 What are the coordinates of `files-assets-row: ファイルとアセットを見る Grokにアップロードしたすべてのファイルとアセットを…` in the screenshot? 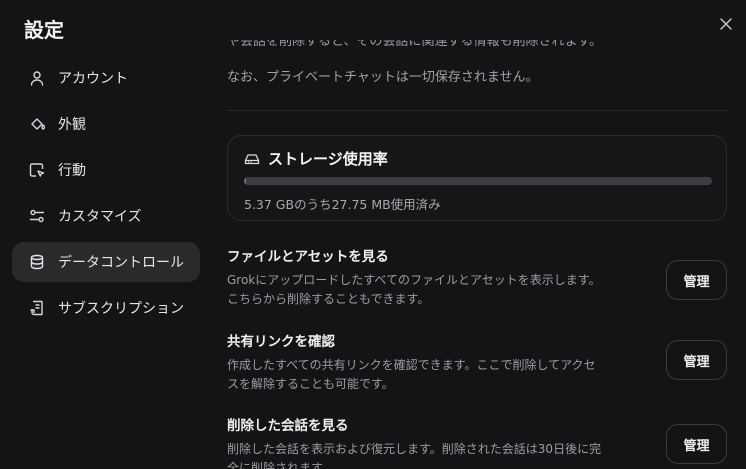 It's located at (477, 277).